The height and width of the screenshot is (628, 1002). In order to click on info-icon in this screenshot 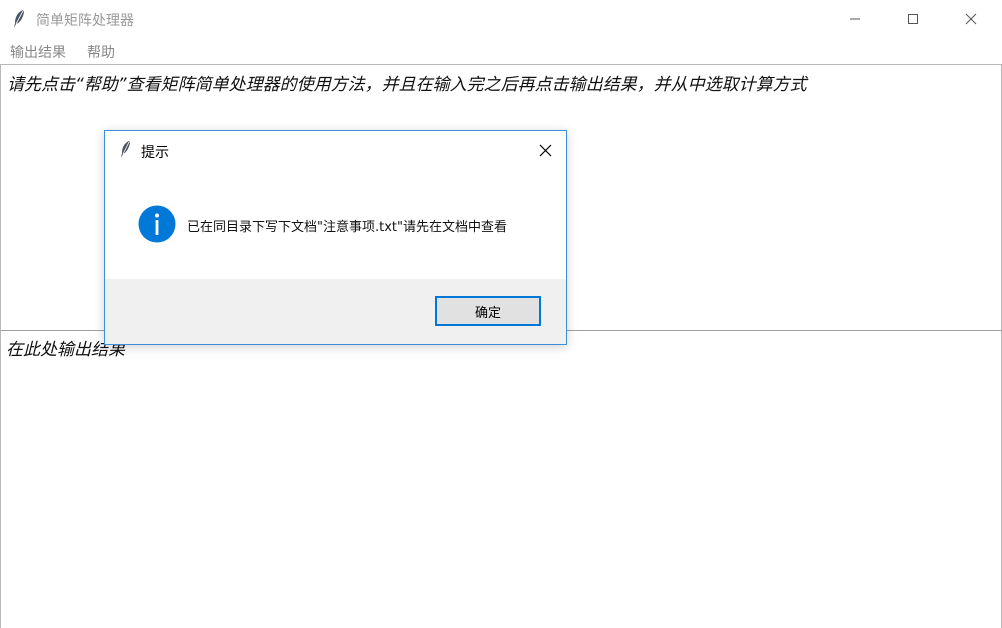, I will do `click(157, 224)`.